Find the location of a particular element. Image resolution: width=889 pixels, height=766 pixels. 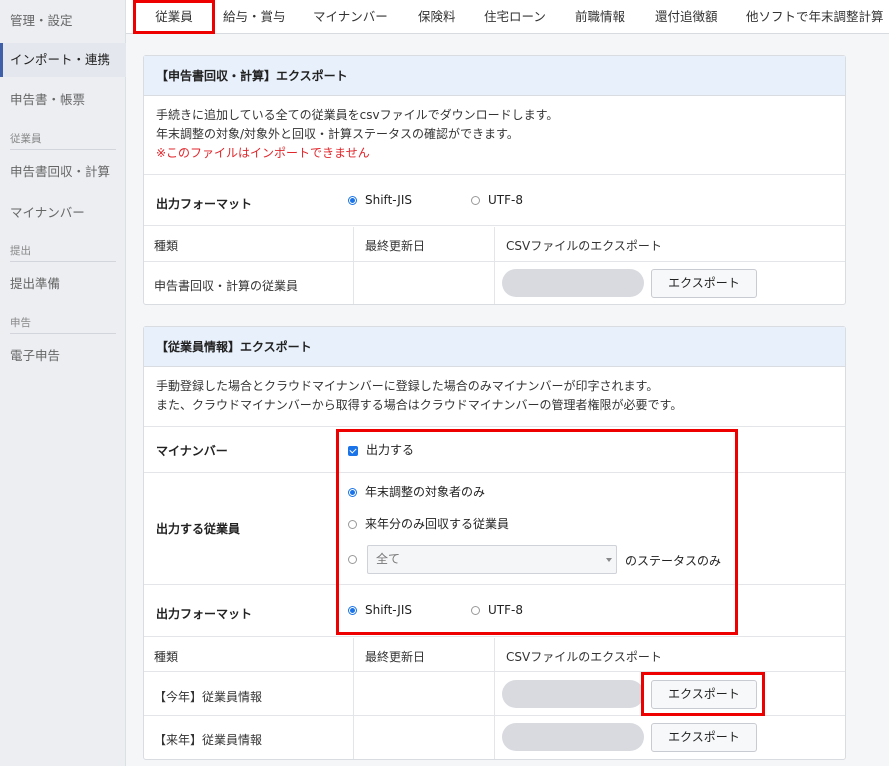

employee-option-target: 年末調整の対象者のみ is located at coordinates (416, 491).